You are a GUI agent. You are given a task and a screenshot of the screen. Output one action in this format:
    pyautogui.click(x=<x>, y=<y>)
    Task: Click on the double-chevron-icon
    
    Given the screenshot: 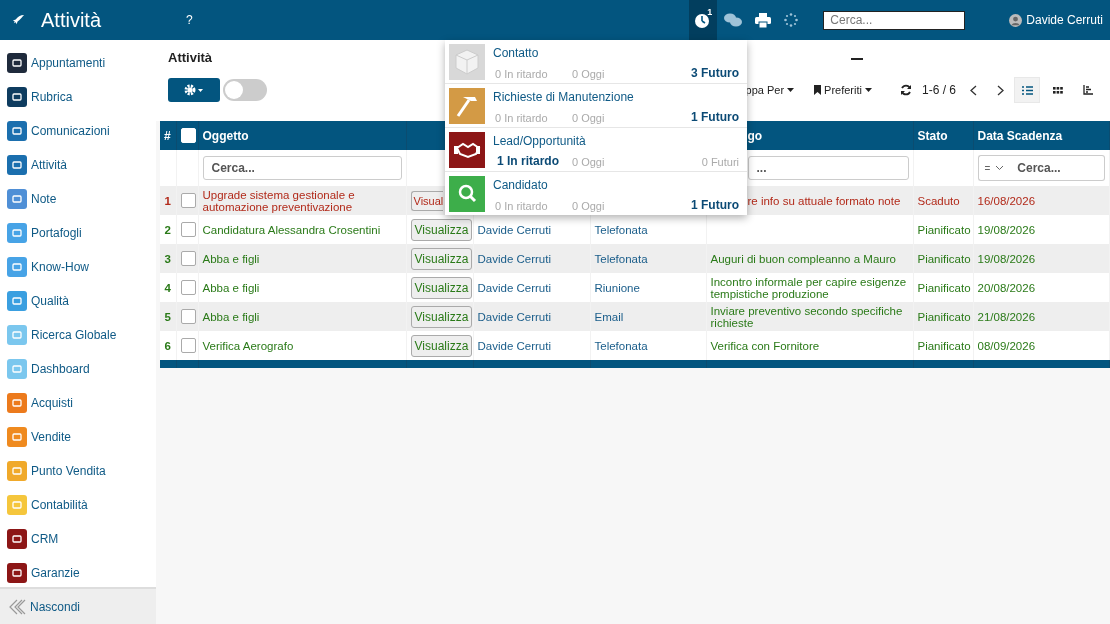 What is the action you would take?
    pyautogui.click(x=17, y=606)
    